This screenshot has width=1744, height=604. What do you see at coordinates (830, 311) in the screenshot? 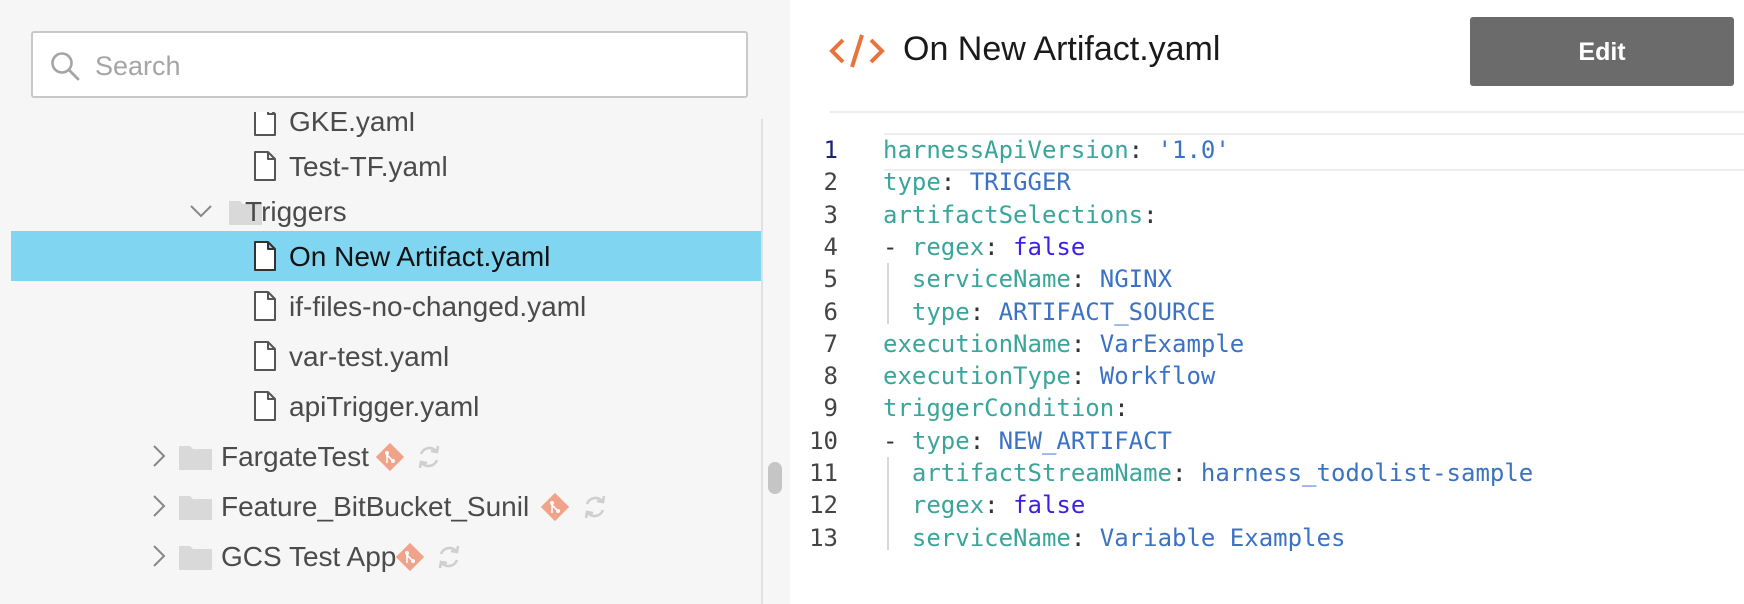
I see `line-number: 6` at bounding box center [830, 311].